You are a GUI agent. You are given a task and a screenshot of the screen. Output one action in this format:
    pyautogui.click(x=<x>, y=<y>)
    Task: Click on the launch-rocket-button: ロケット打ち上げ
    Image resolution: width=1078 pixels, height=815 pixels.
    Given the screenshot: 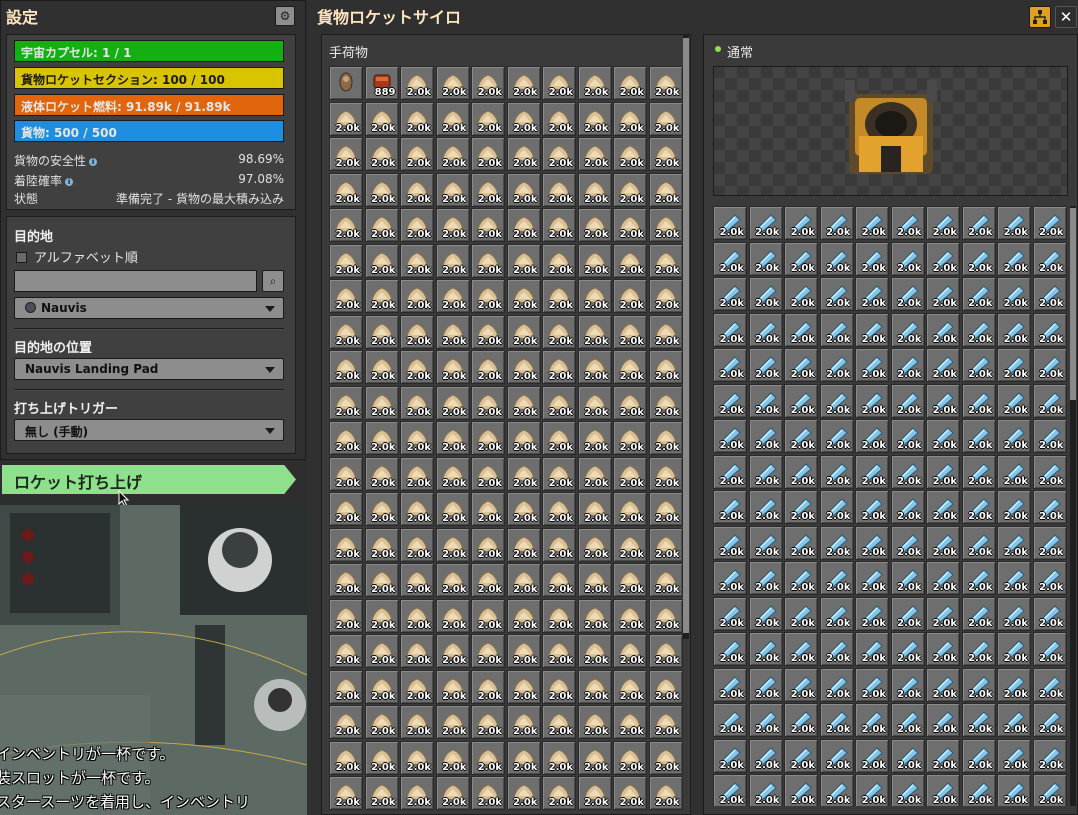 What is the action you would take?
    pyautogui.click(x=149, y=479)
    